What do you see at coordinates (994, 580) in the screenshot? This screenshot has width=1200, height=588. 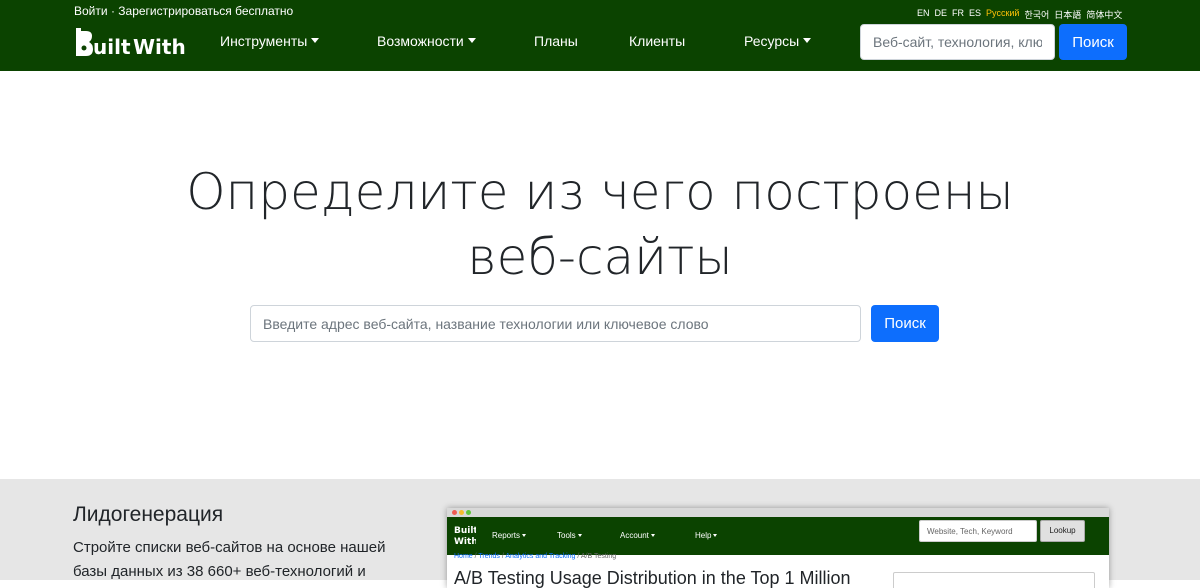 I see `preview-sidebar-box` at bounding box center [994, 580].